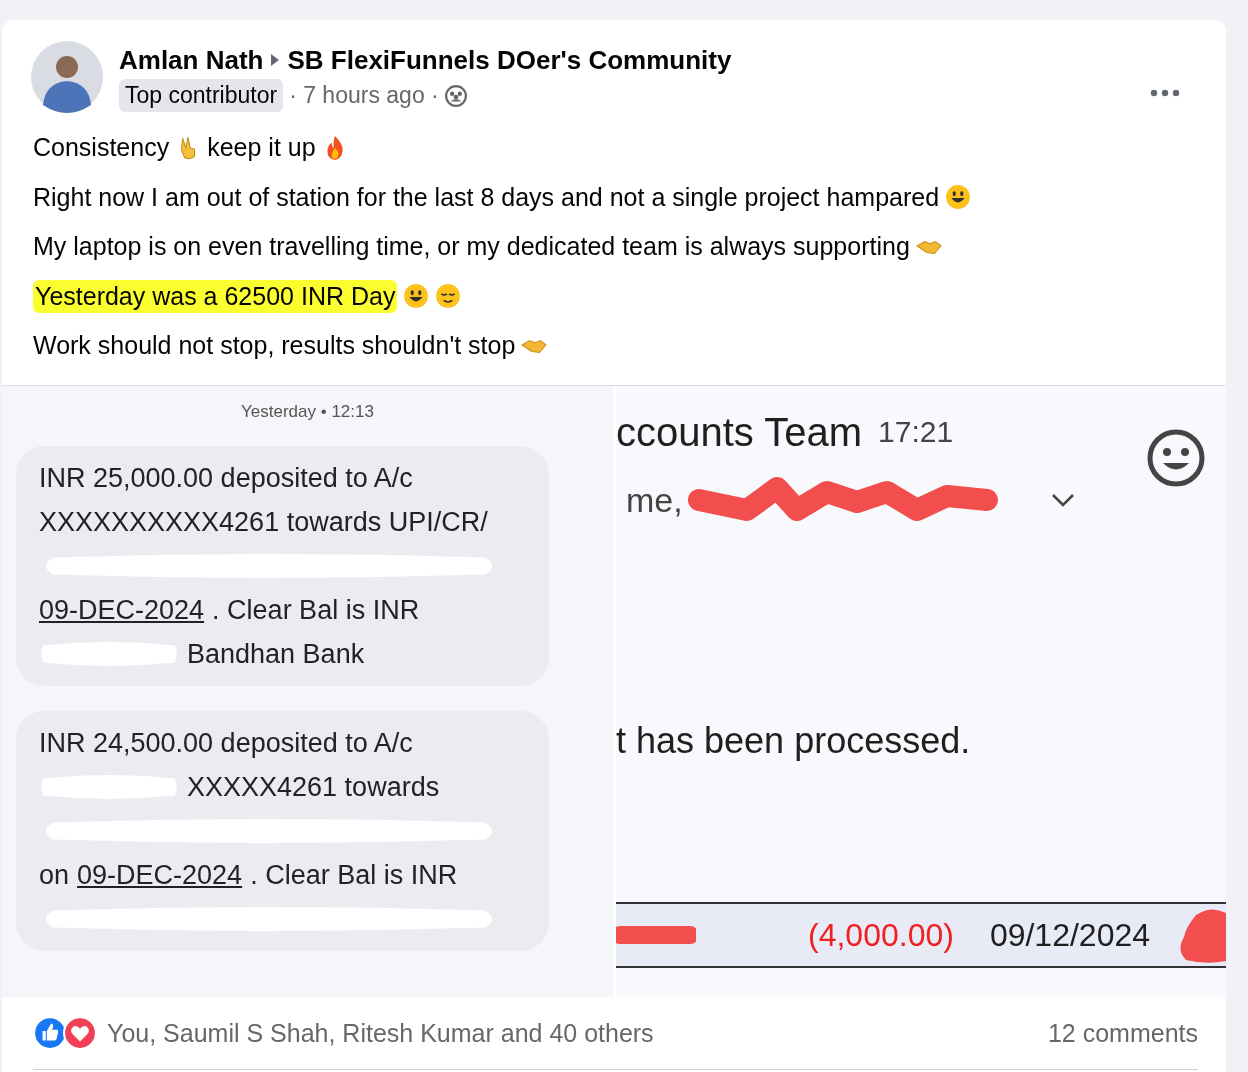 This screenshot has height=1072, width=1248. Describe the element at coordinates (275, 60) in the screenshot. I see `triangle-icon` at that location.